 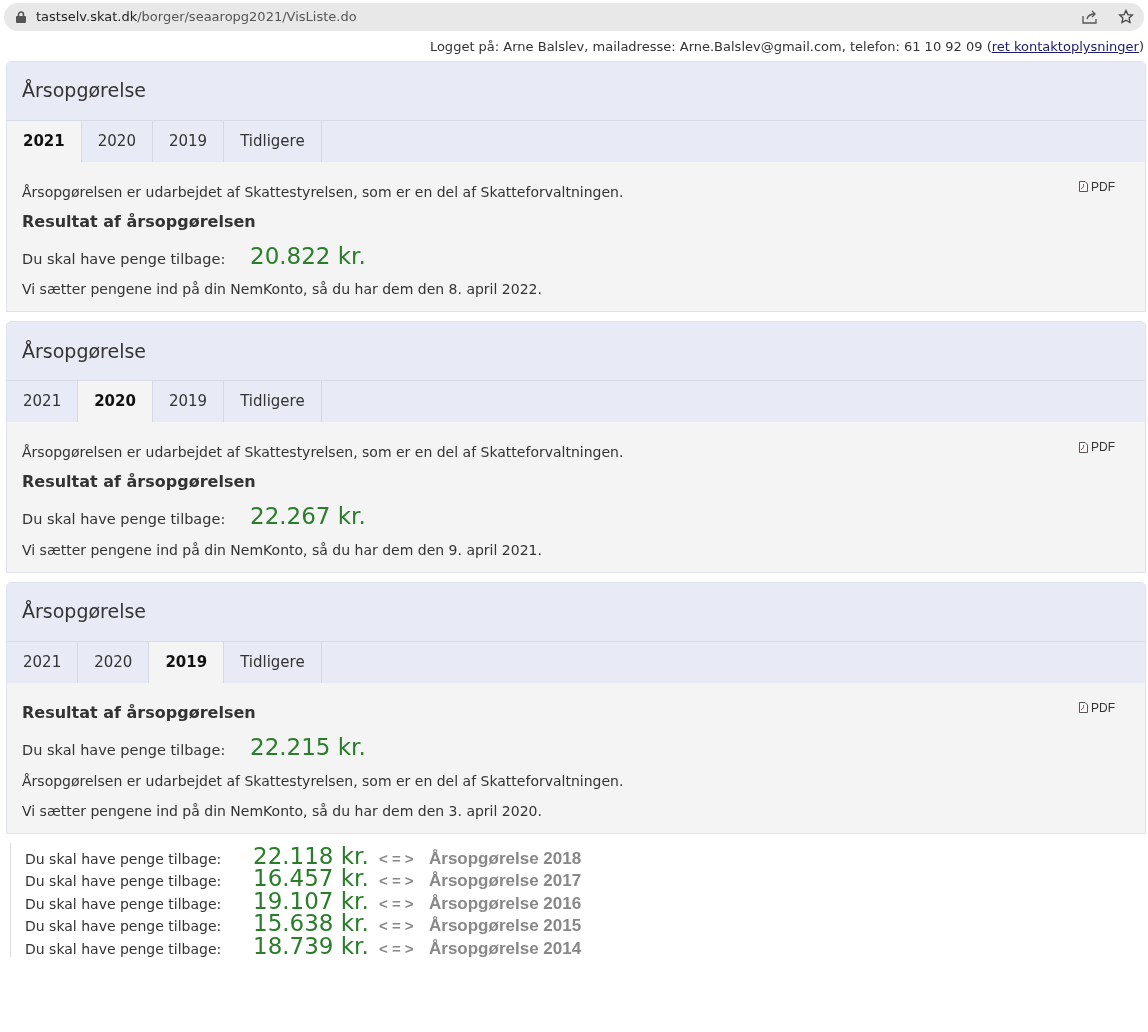 I want to click on year-title: Årsopgørelse 2015, so click(x=505, y=926).